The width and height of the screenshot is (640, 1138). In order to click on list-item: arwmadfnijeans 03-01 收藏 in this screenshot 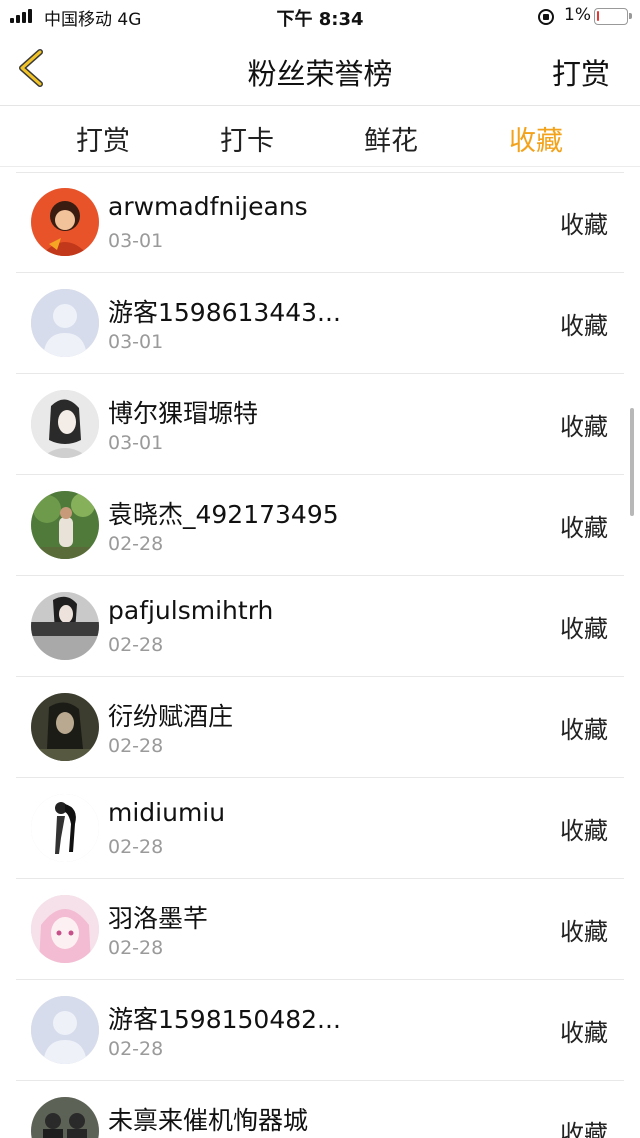, I will do `click(320, 222)`.